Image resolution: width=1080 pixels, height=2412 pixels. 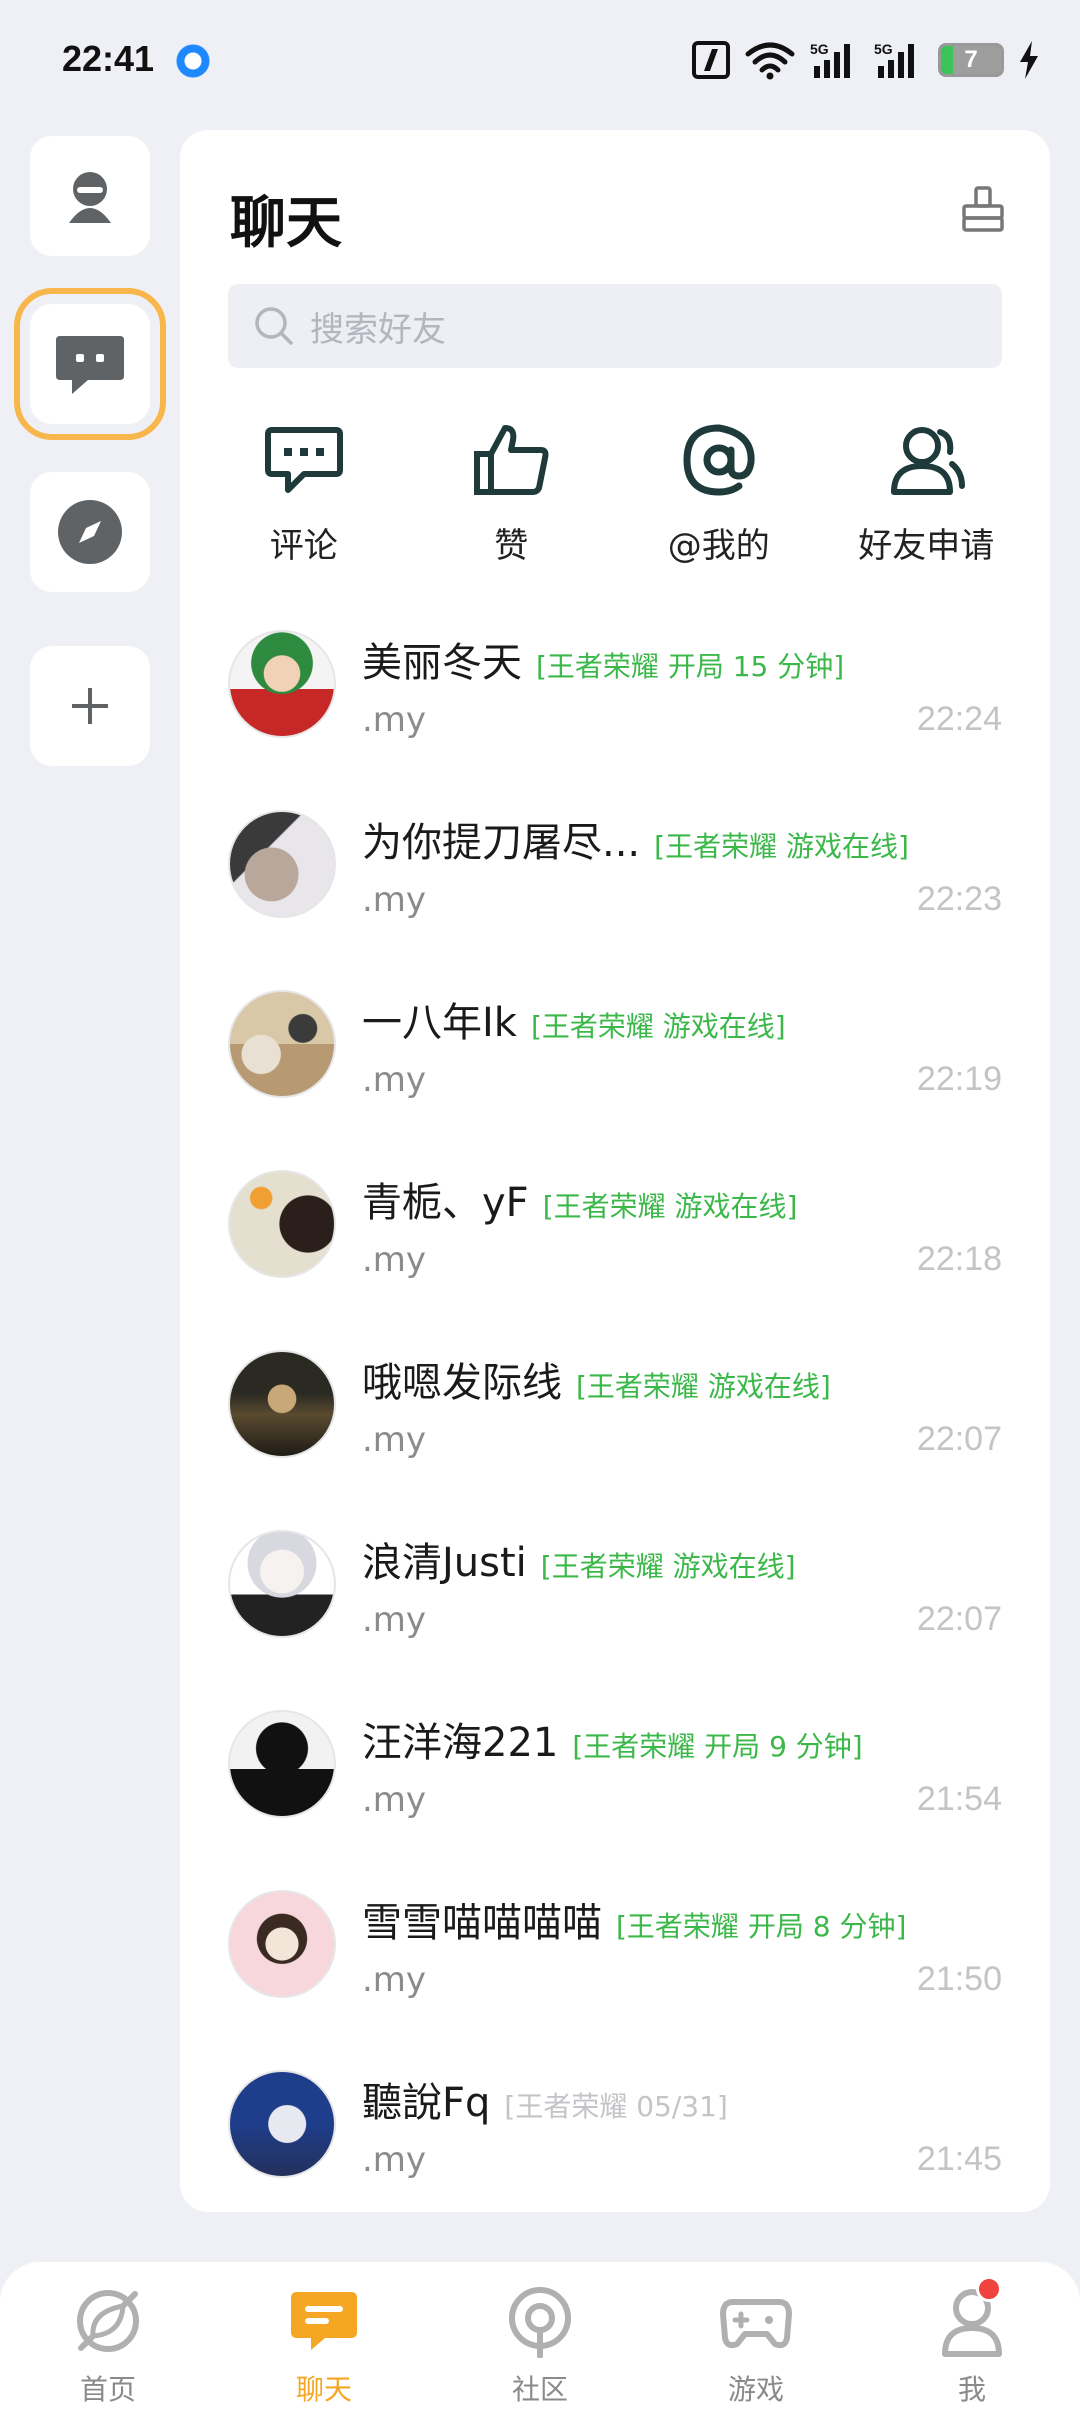 I want to click on broom-icon, so click(x=983, y=209).